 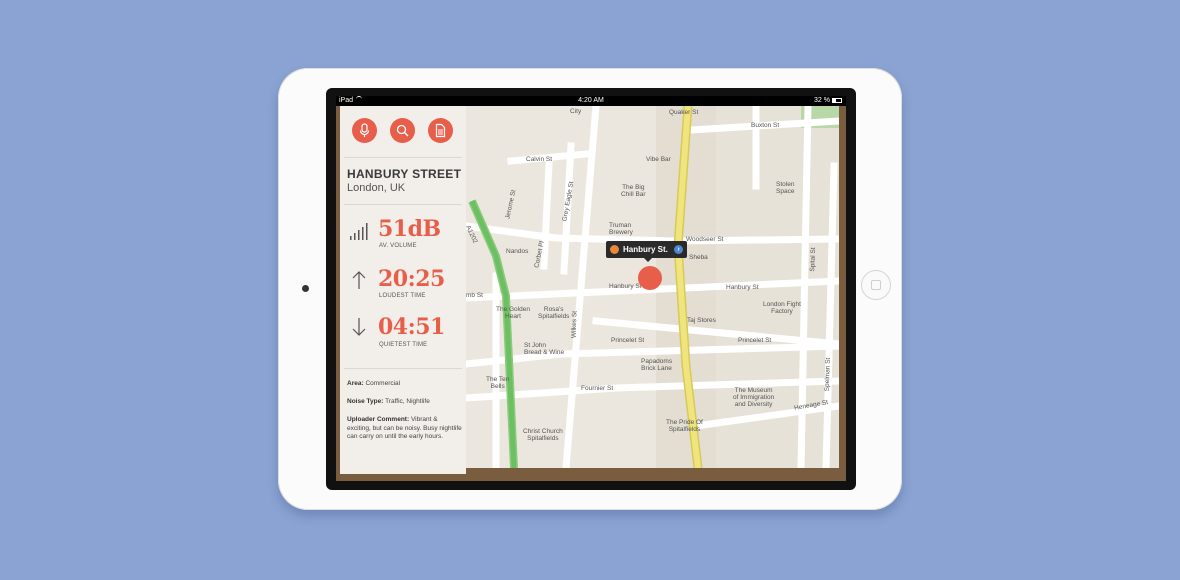 I want to click on location-callout: Hanbury St. ›, so click(x=646, y=251).